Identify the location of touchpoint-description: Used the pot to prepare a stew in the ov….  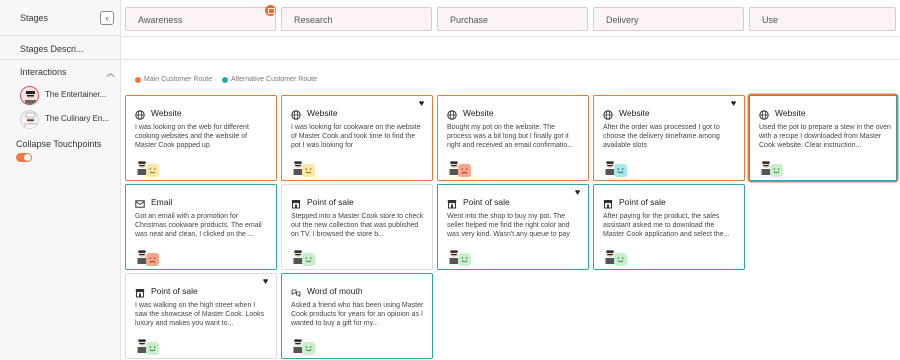
(825, 136).